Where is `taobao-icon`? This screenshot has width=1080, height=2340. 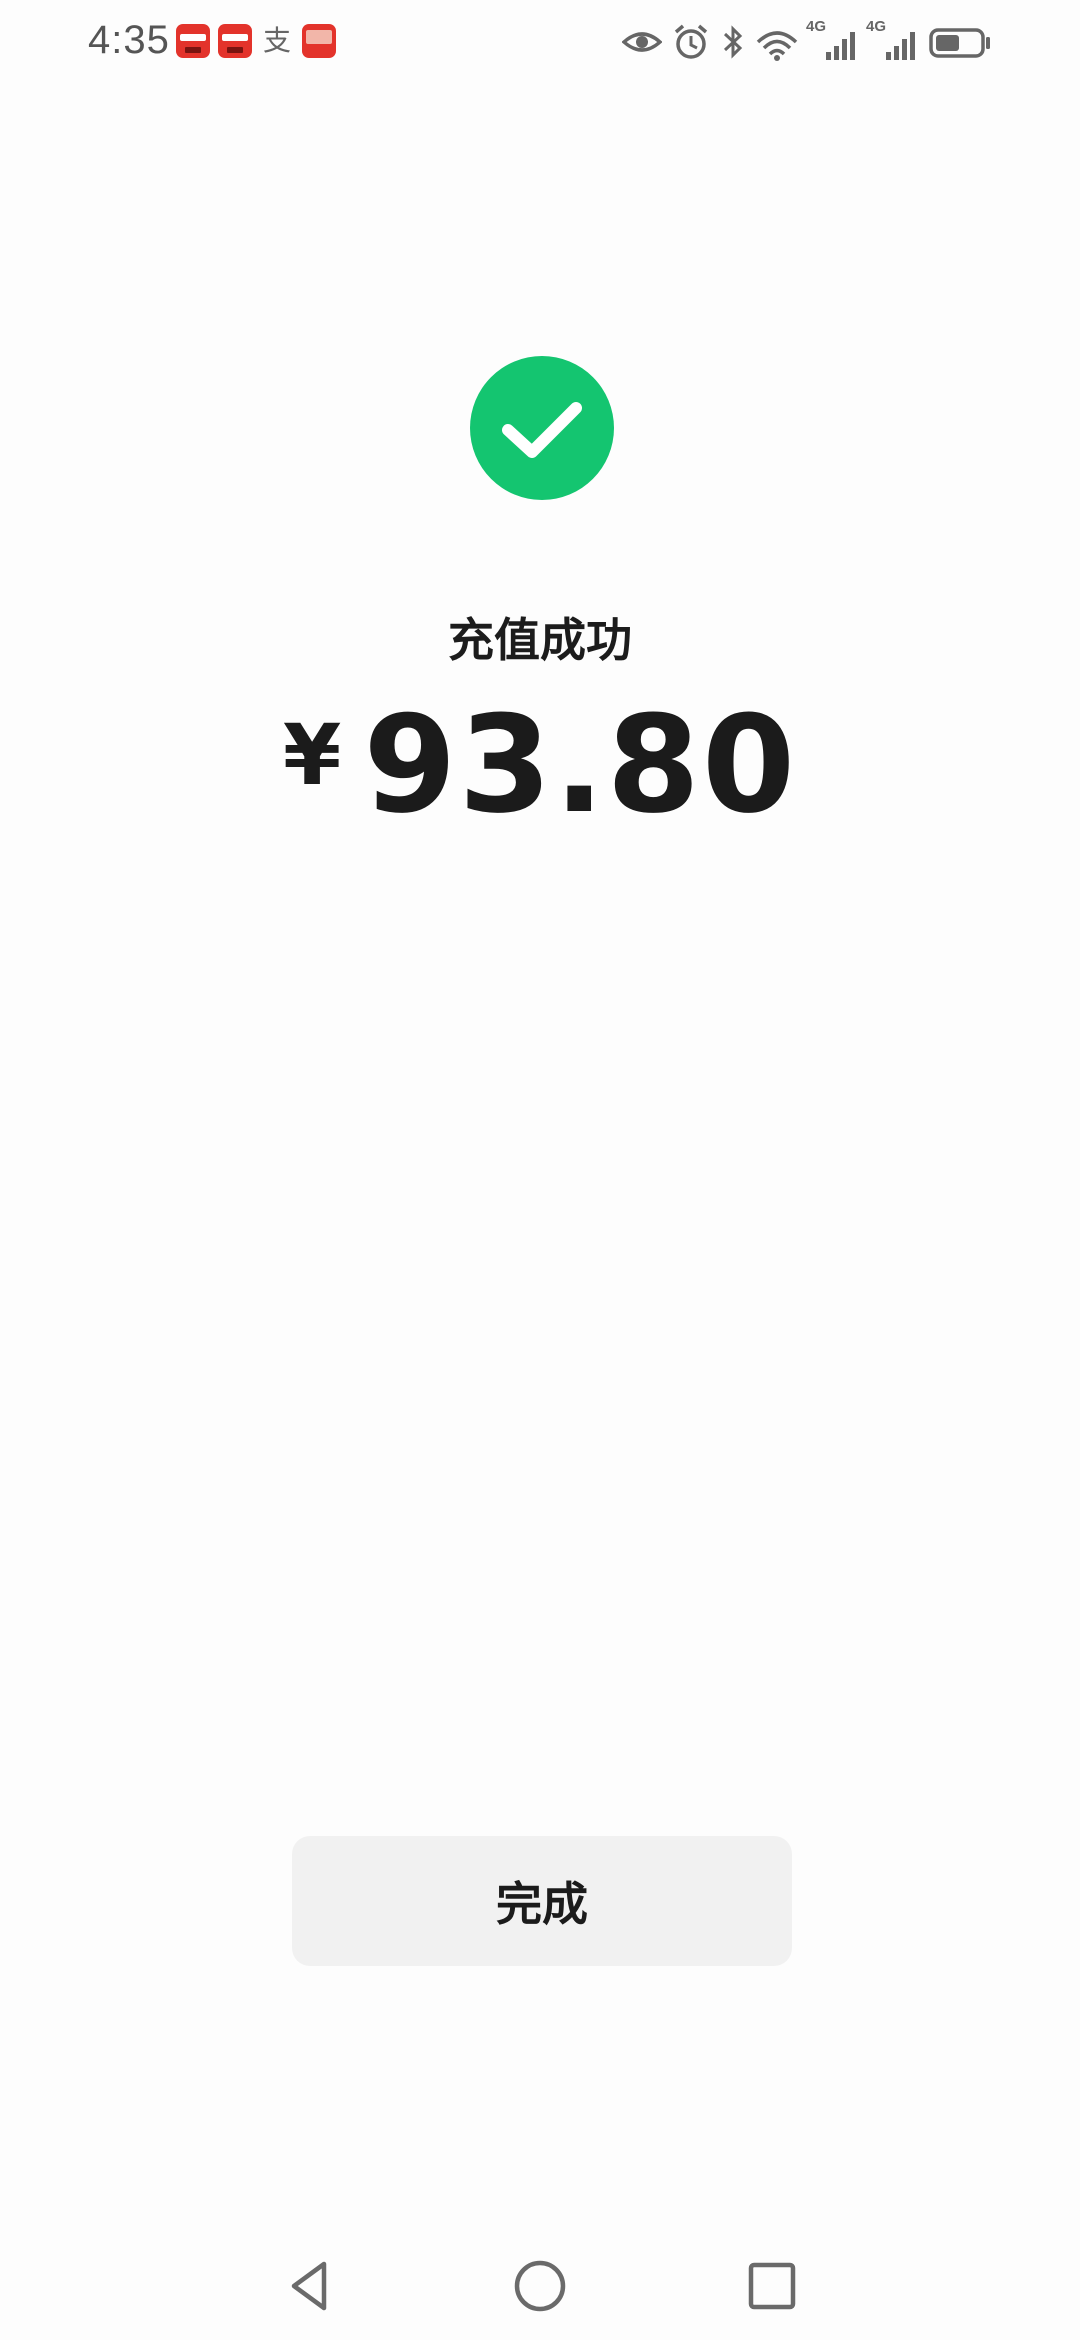 taobao-icon is located at coordinates (319, 41).